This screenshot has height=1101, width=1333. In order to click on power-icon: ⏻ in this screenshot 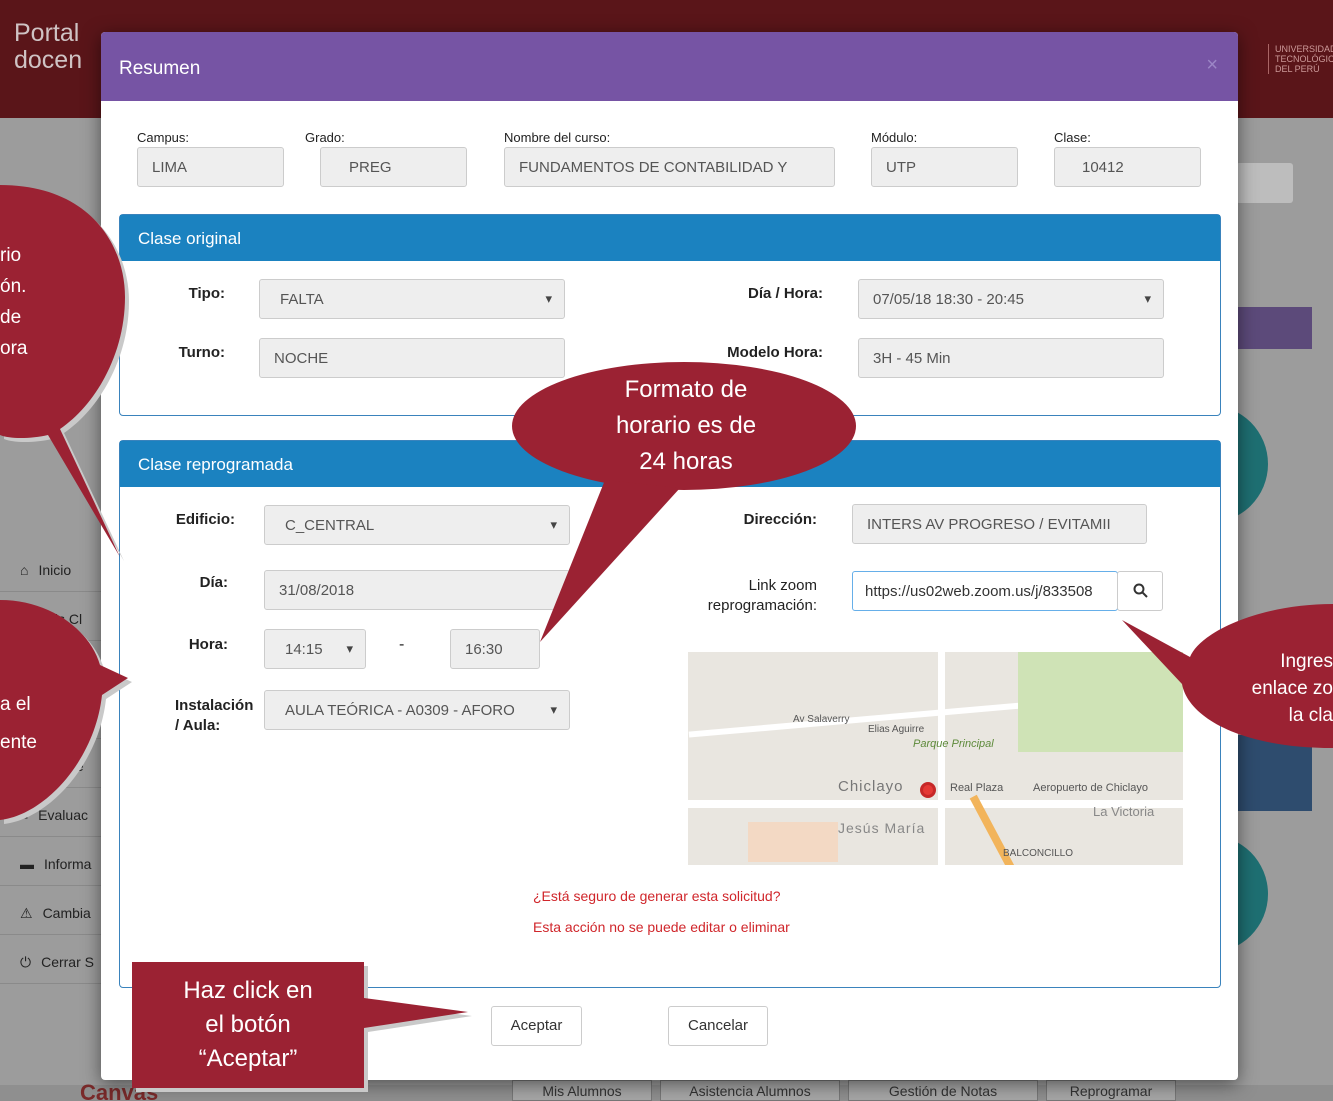, I will do `click(26, 962)`.